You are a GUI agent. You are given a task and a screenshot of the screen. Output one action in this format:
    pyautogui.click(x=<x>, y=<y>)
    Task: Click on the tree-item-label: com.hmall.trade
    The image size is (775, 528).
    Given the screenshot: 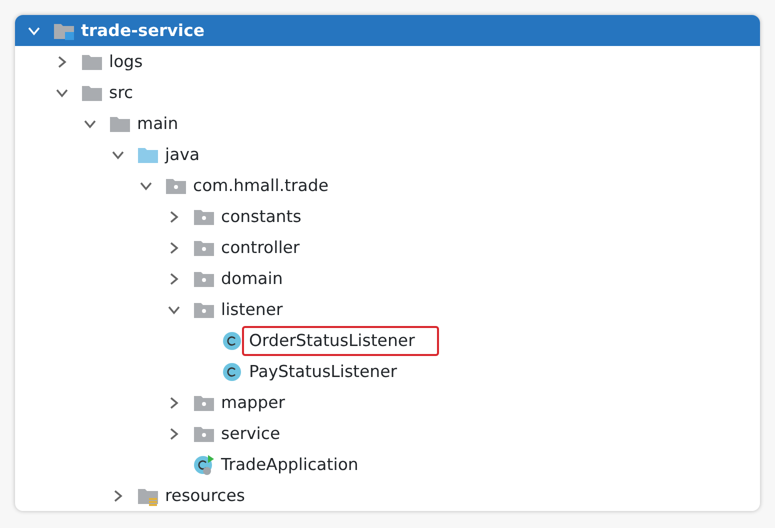 What is the action you would take?
    pyautogui.click(x=261, y=185)
    